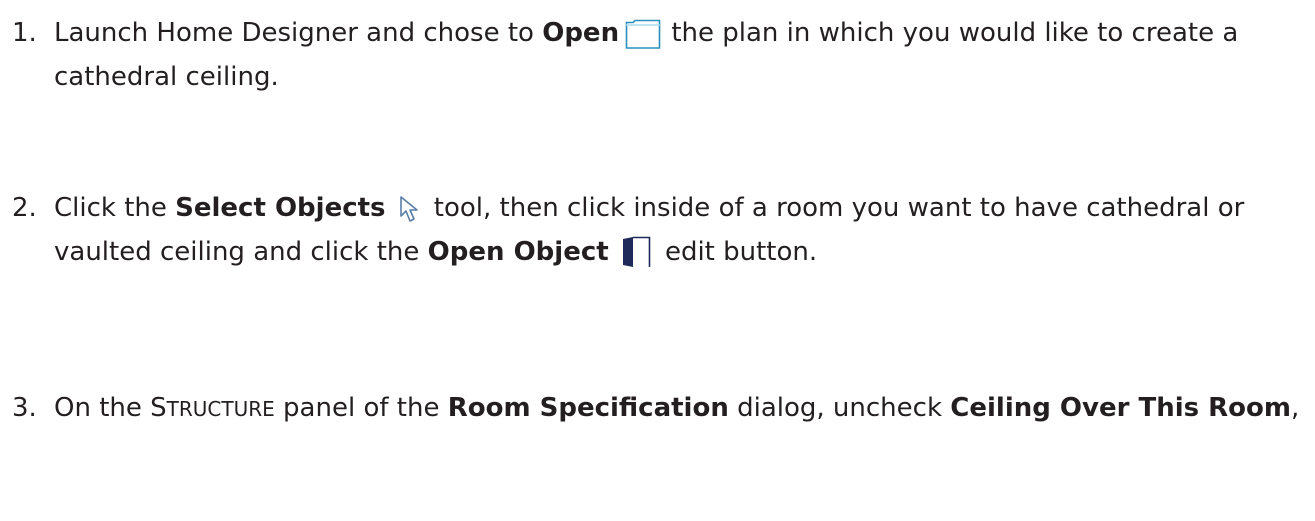 The height and width of the screenshot is (521, 1315). What do you see at coordinates (1120, 408) in the screenshot?
I see `ceiling-over-room-label: Ceiling Over This Room` at bounding box center [1120, 408].